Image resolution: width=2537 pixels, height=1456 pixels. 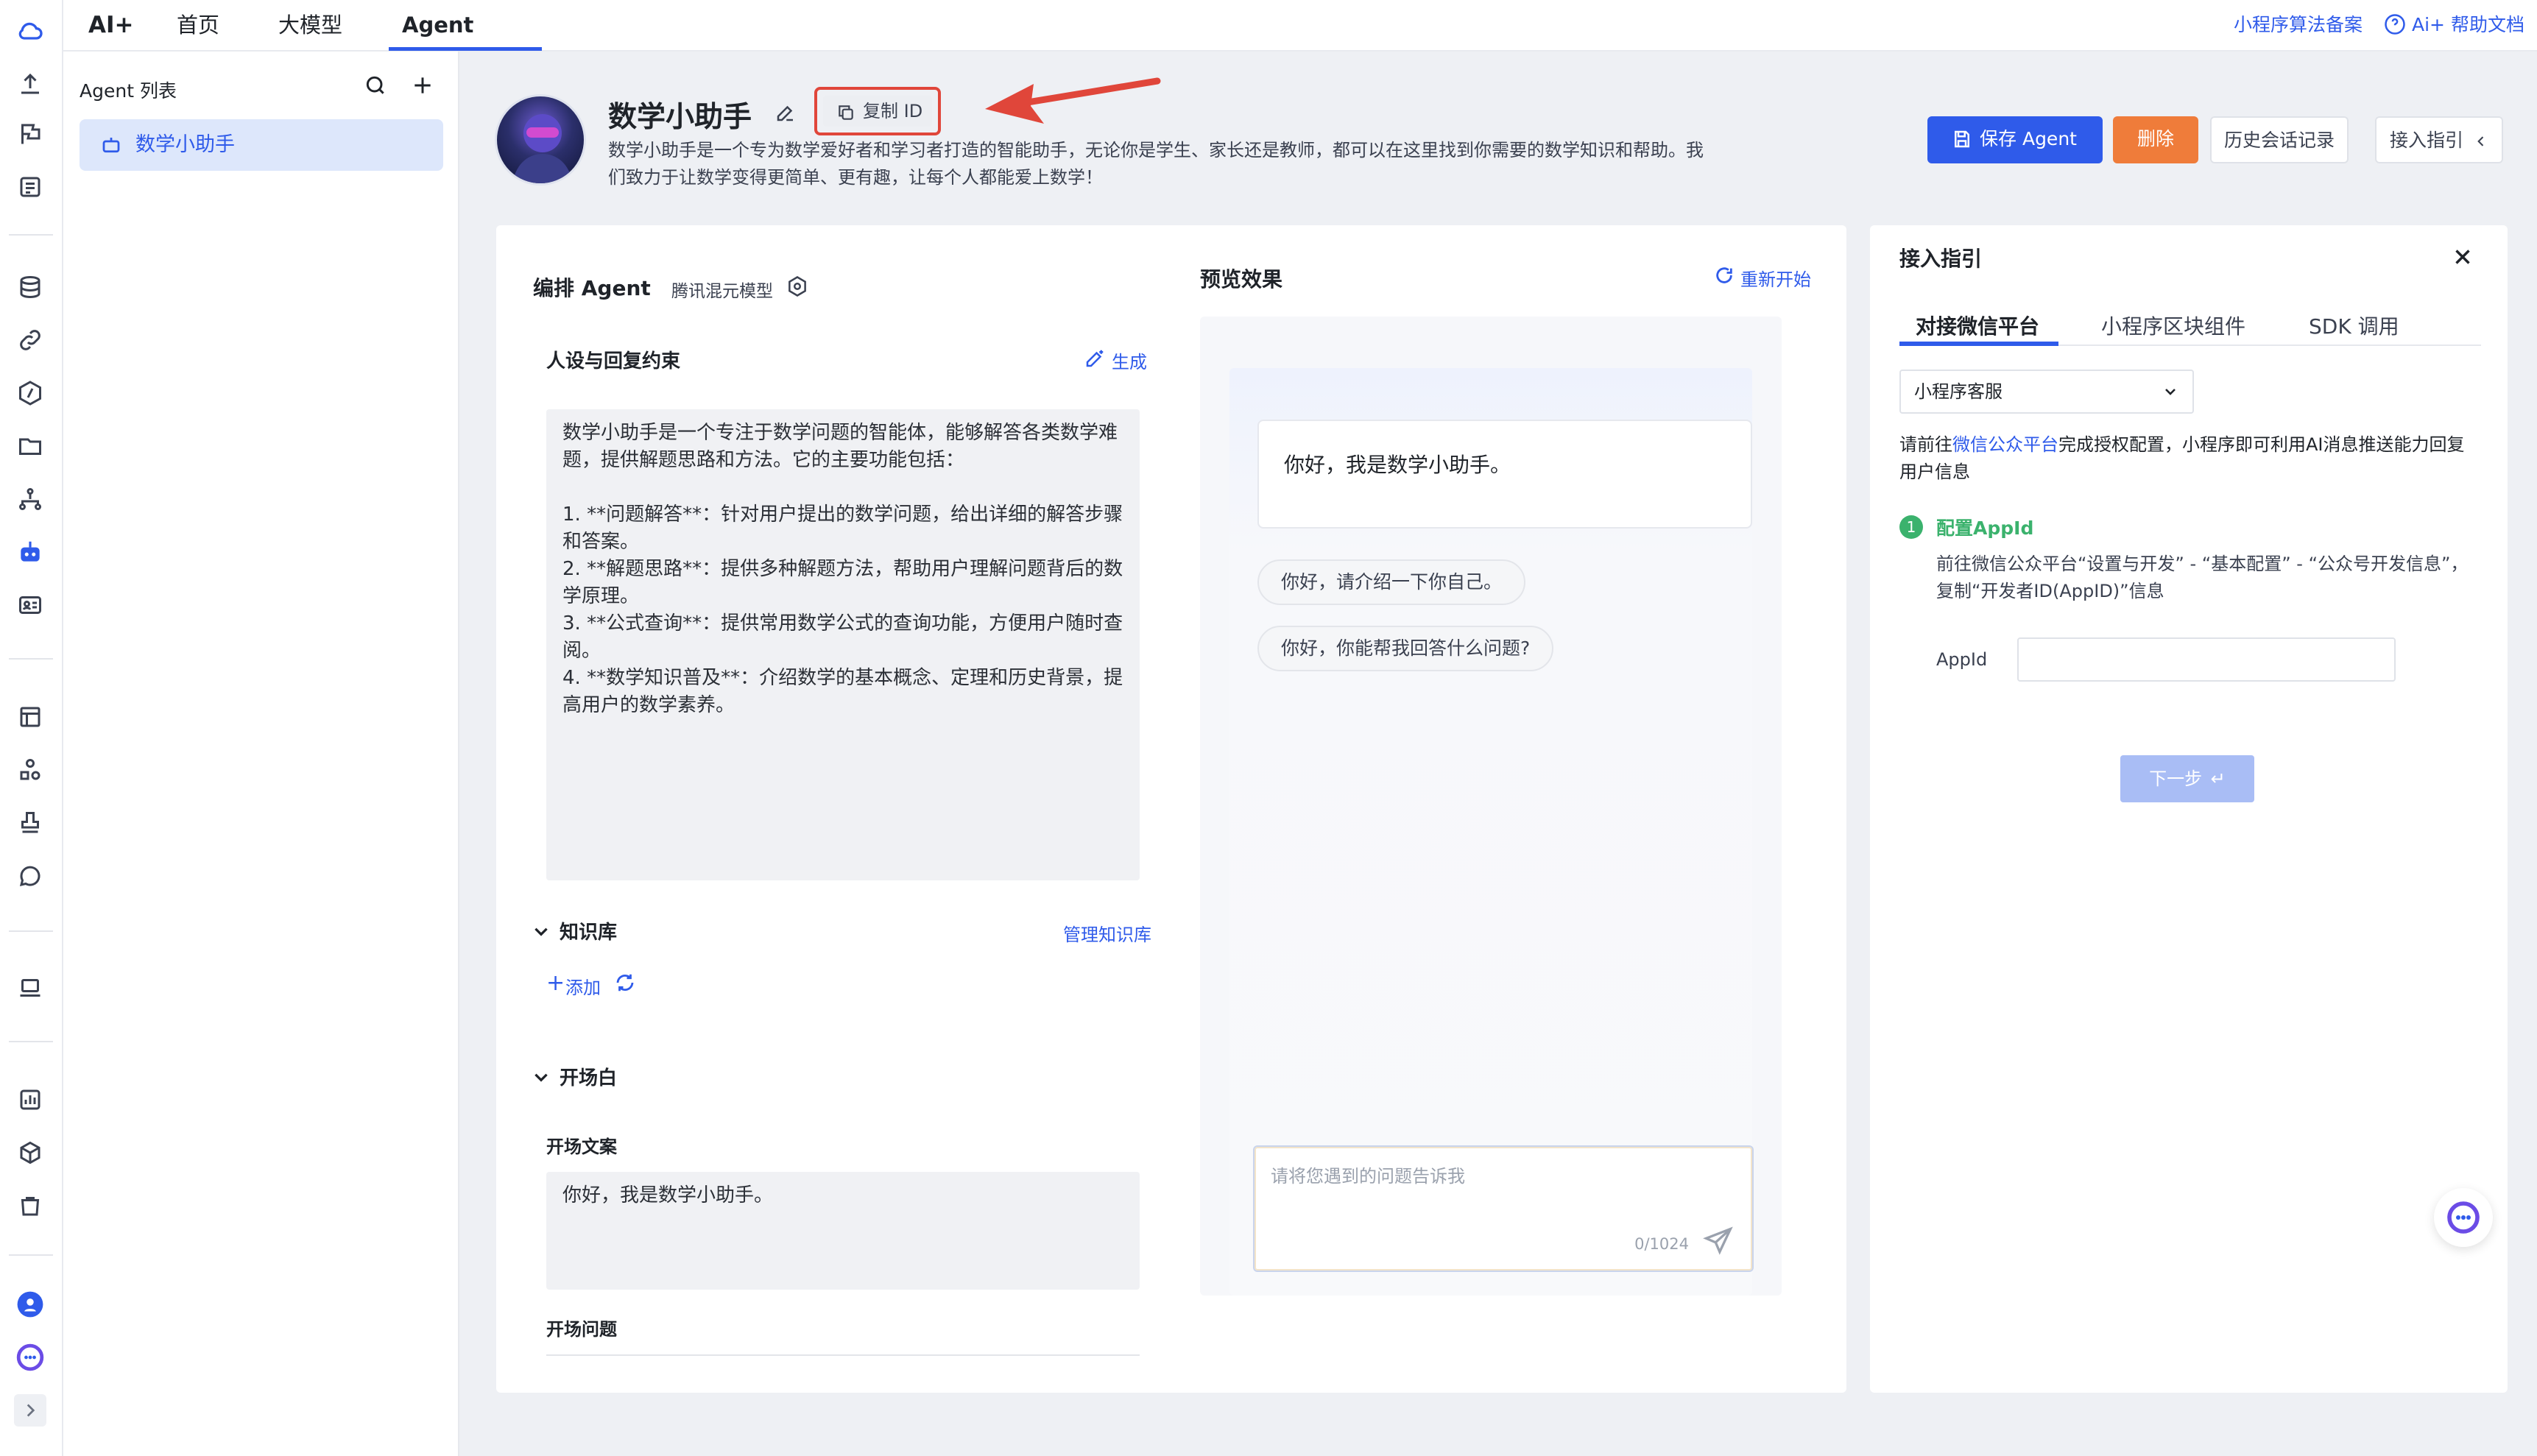 What do you see at coordinates (30, 770) in the screenshot?
I see `shapes-icon` at bounding box center [30, 770].